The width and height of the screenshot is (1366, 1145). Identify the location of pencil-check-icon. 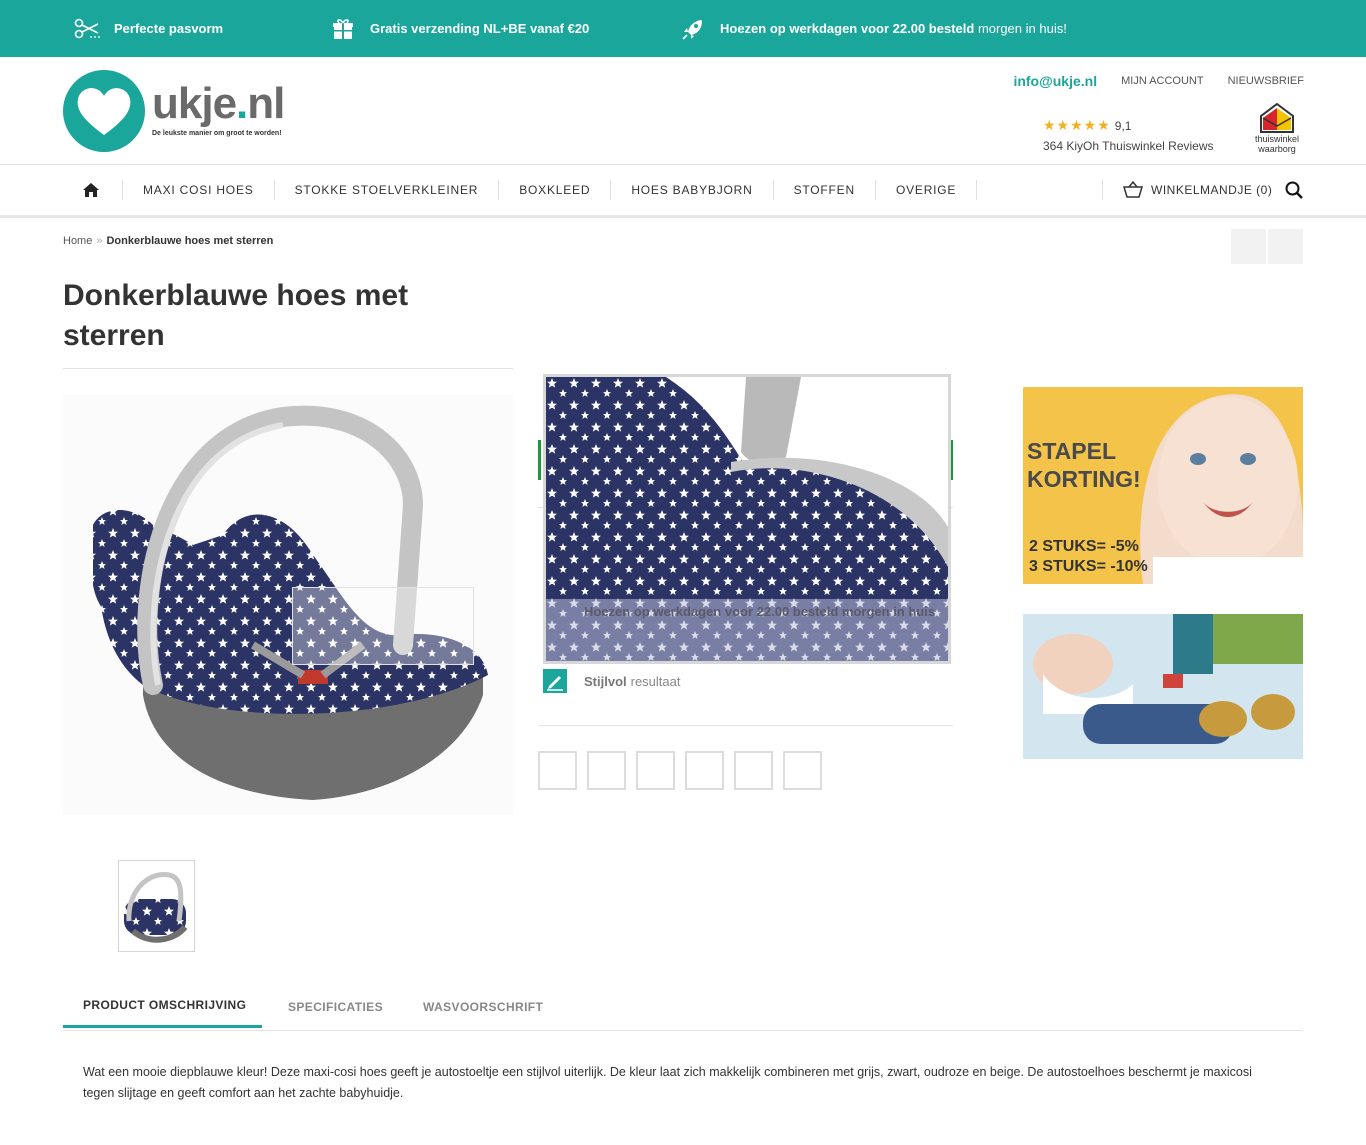
(555, 681).